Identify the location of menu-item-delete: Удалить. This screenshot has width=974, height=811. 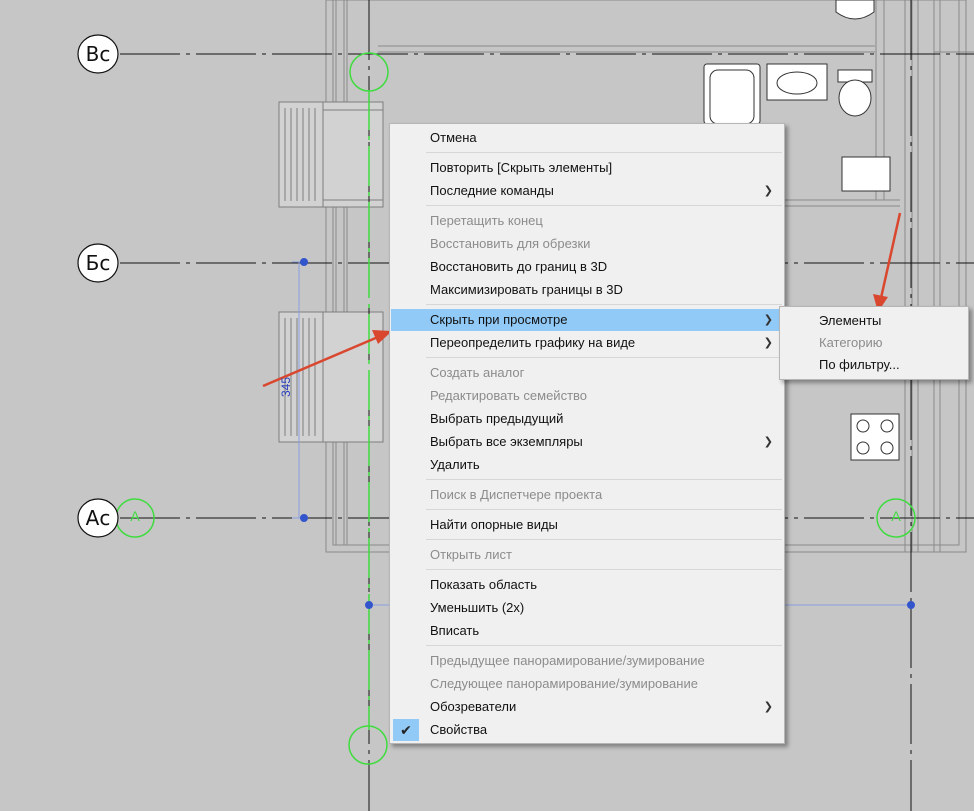
(587, 465).